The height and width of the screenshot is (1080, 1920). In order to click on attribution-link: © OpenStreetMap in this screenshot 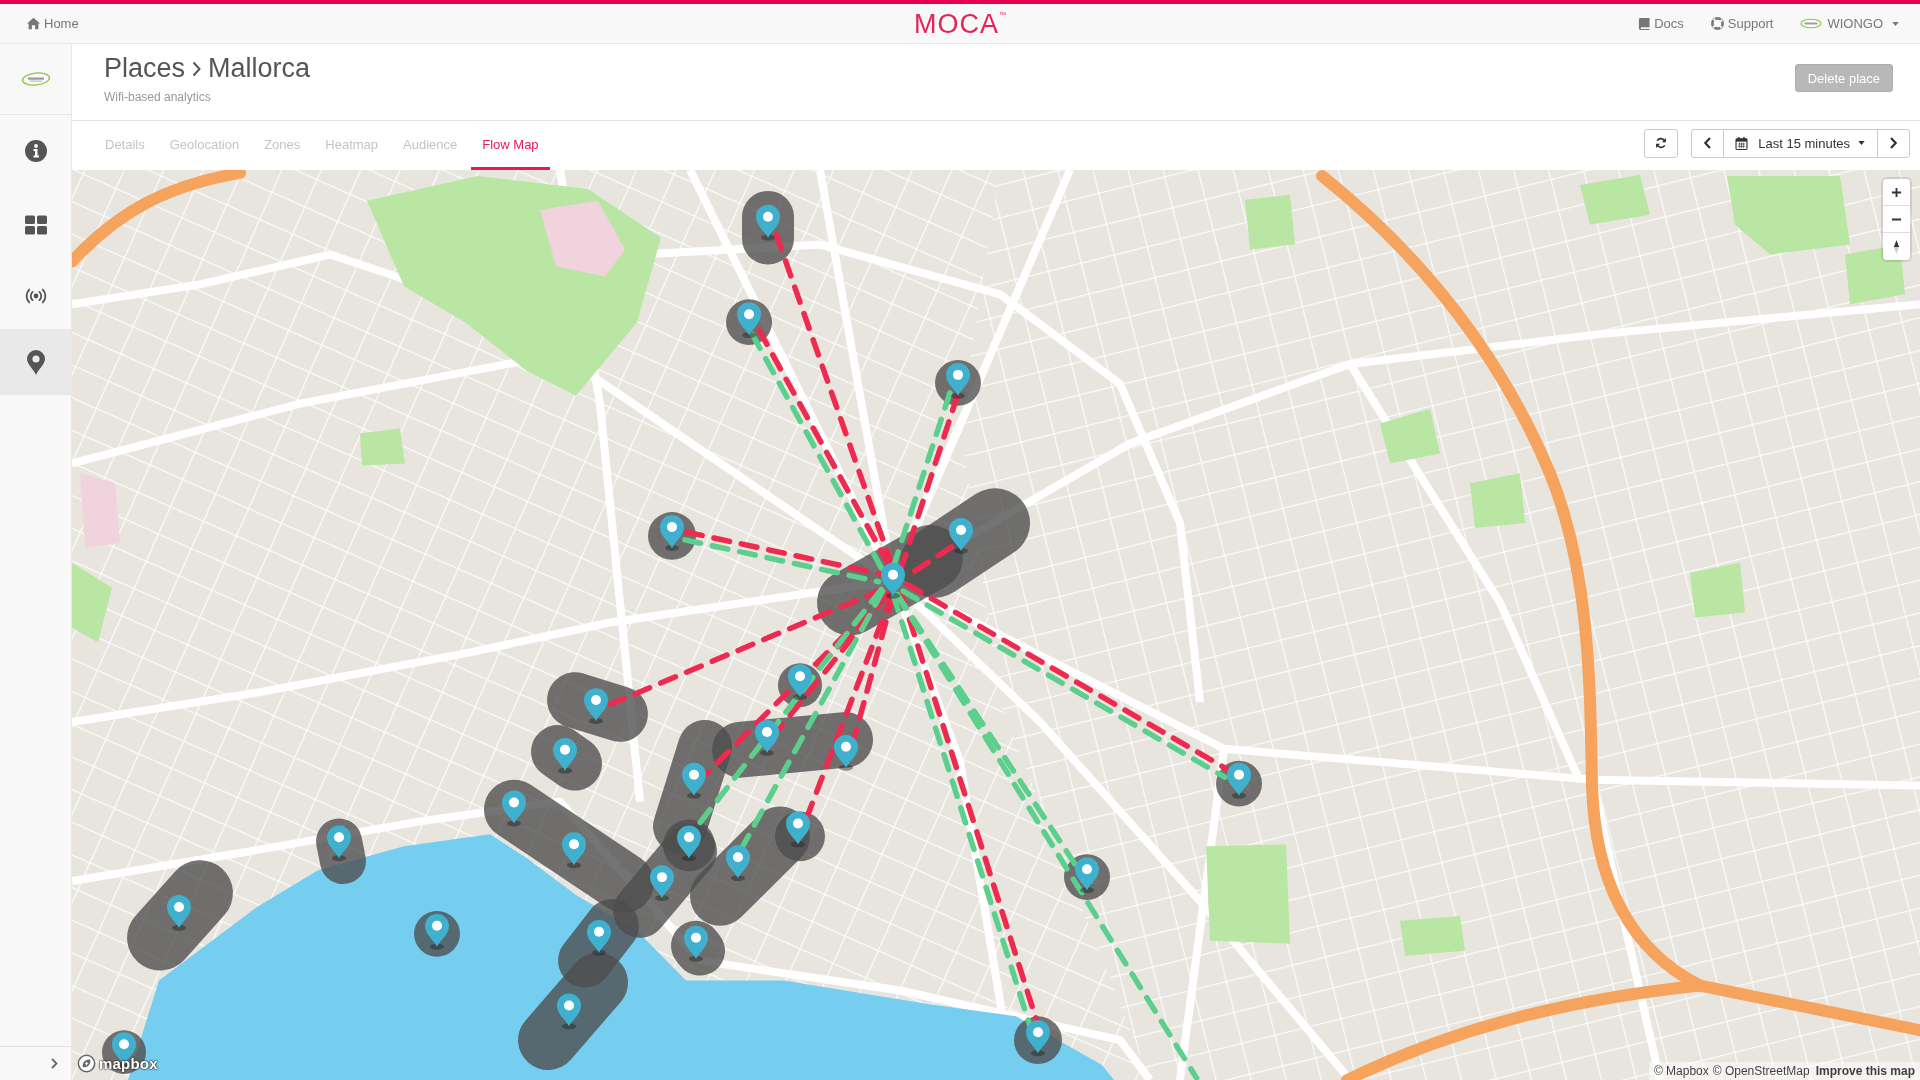, I will do `click(1761, 1071)`.